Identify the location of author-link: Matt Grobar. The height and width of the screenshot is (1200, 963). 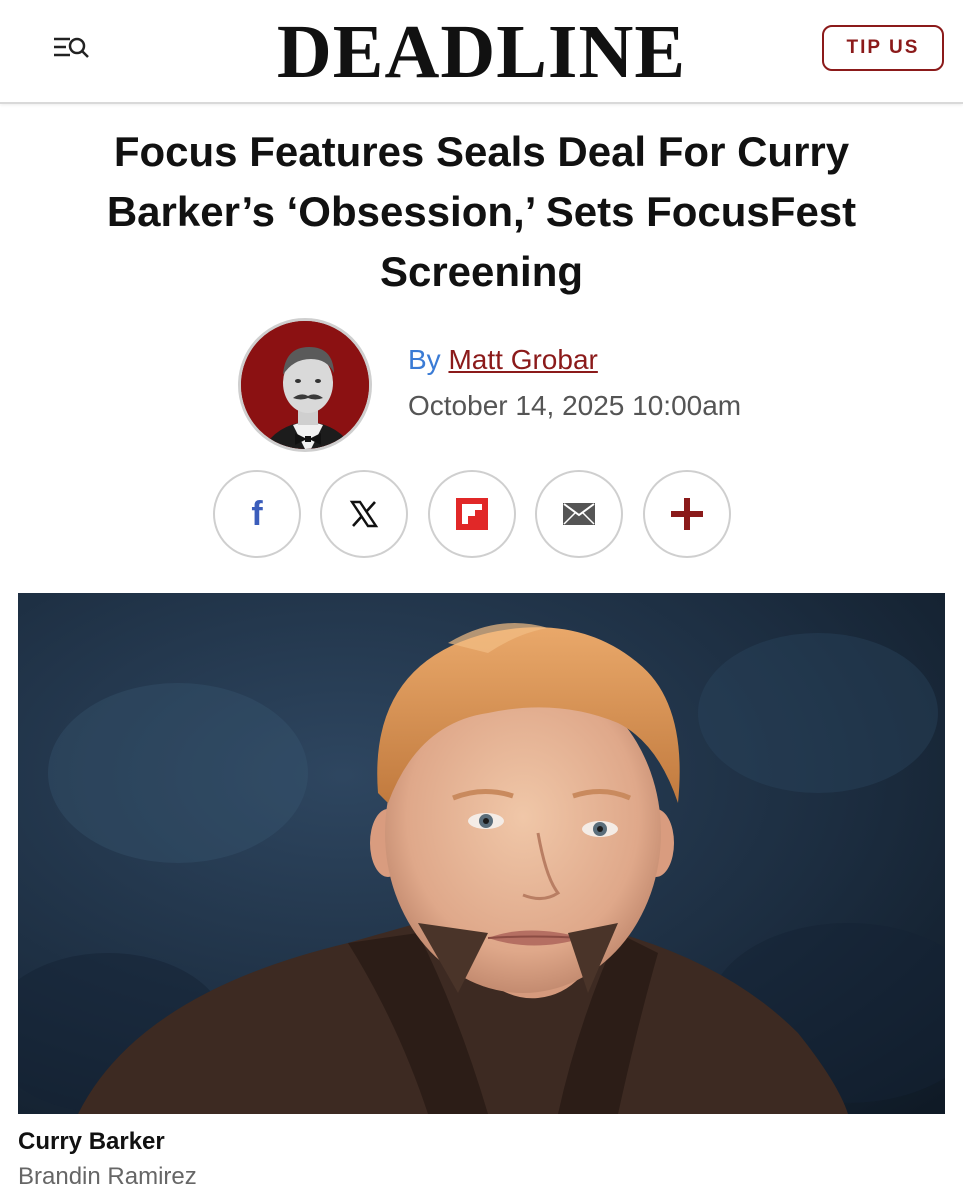
(522, 359).